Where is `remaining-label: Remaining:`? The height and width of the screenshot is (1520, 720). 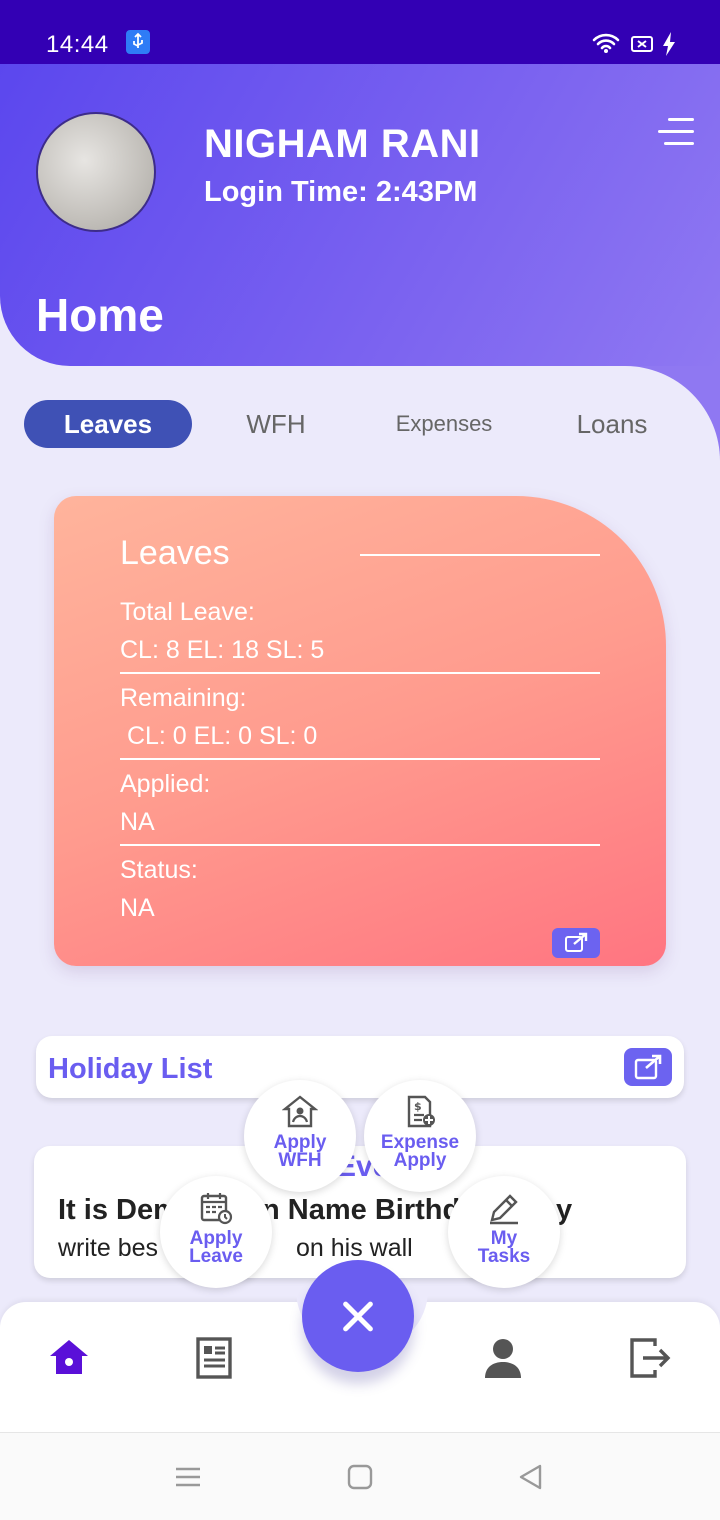 remaining-label: Remaining: is located at coordinates (183, 698).